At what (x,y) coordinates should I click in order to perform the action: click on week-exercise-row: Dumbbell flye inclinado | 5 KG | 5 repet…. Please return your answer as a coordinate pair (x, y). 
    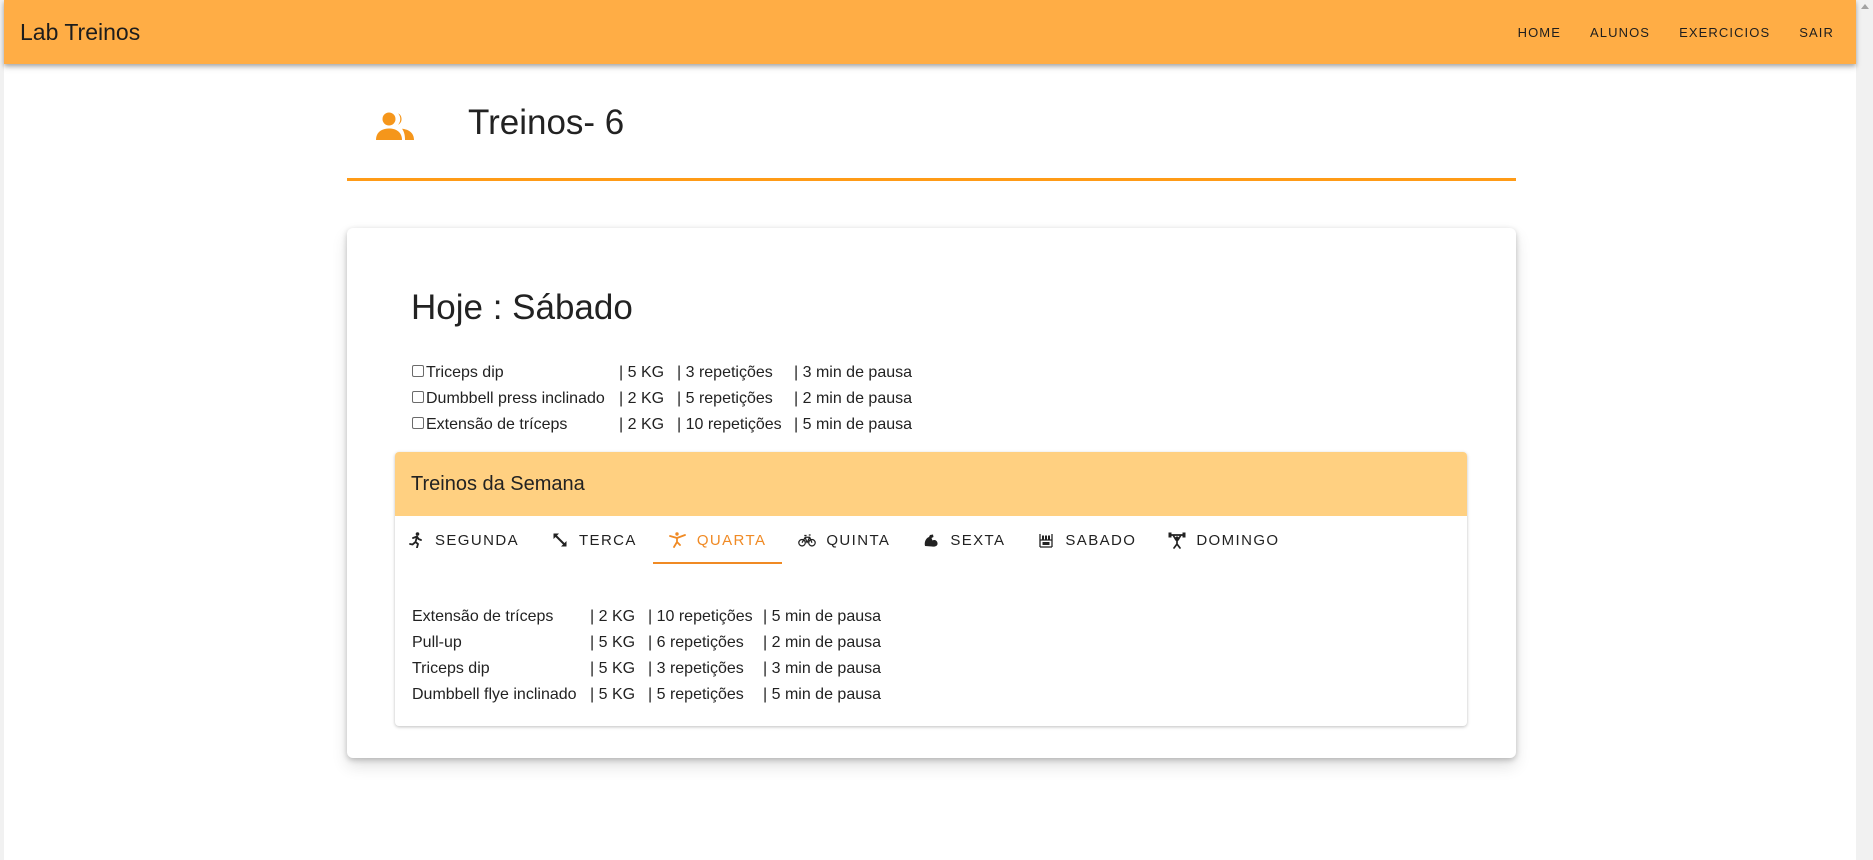
    Looking at the image, I should click on (646, 695).